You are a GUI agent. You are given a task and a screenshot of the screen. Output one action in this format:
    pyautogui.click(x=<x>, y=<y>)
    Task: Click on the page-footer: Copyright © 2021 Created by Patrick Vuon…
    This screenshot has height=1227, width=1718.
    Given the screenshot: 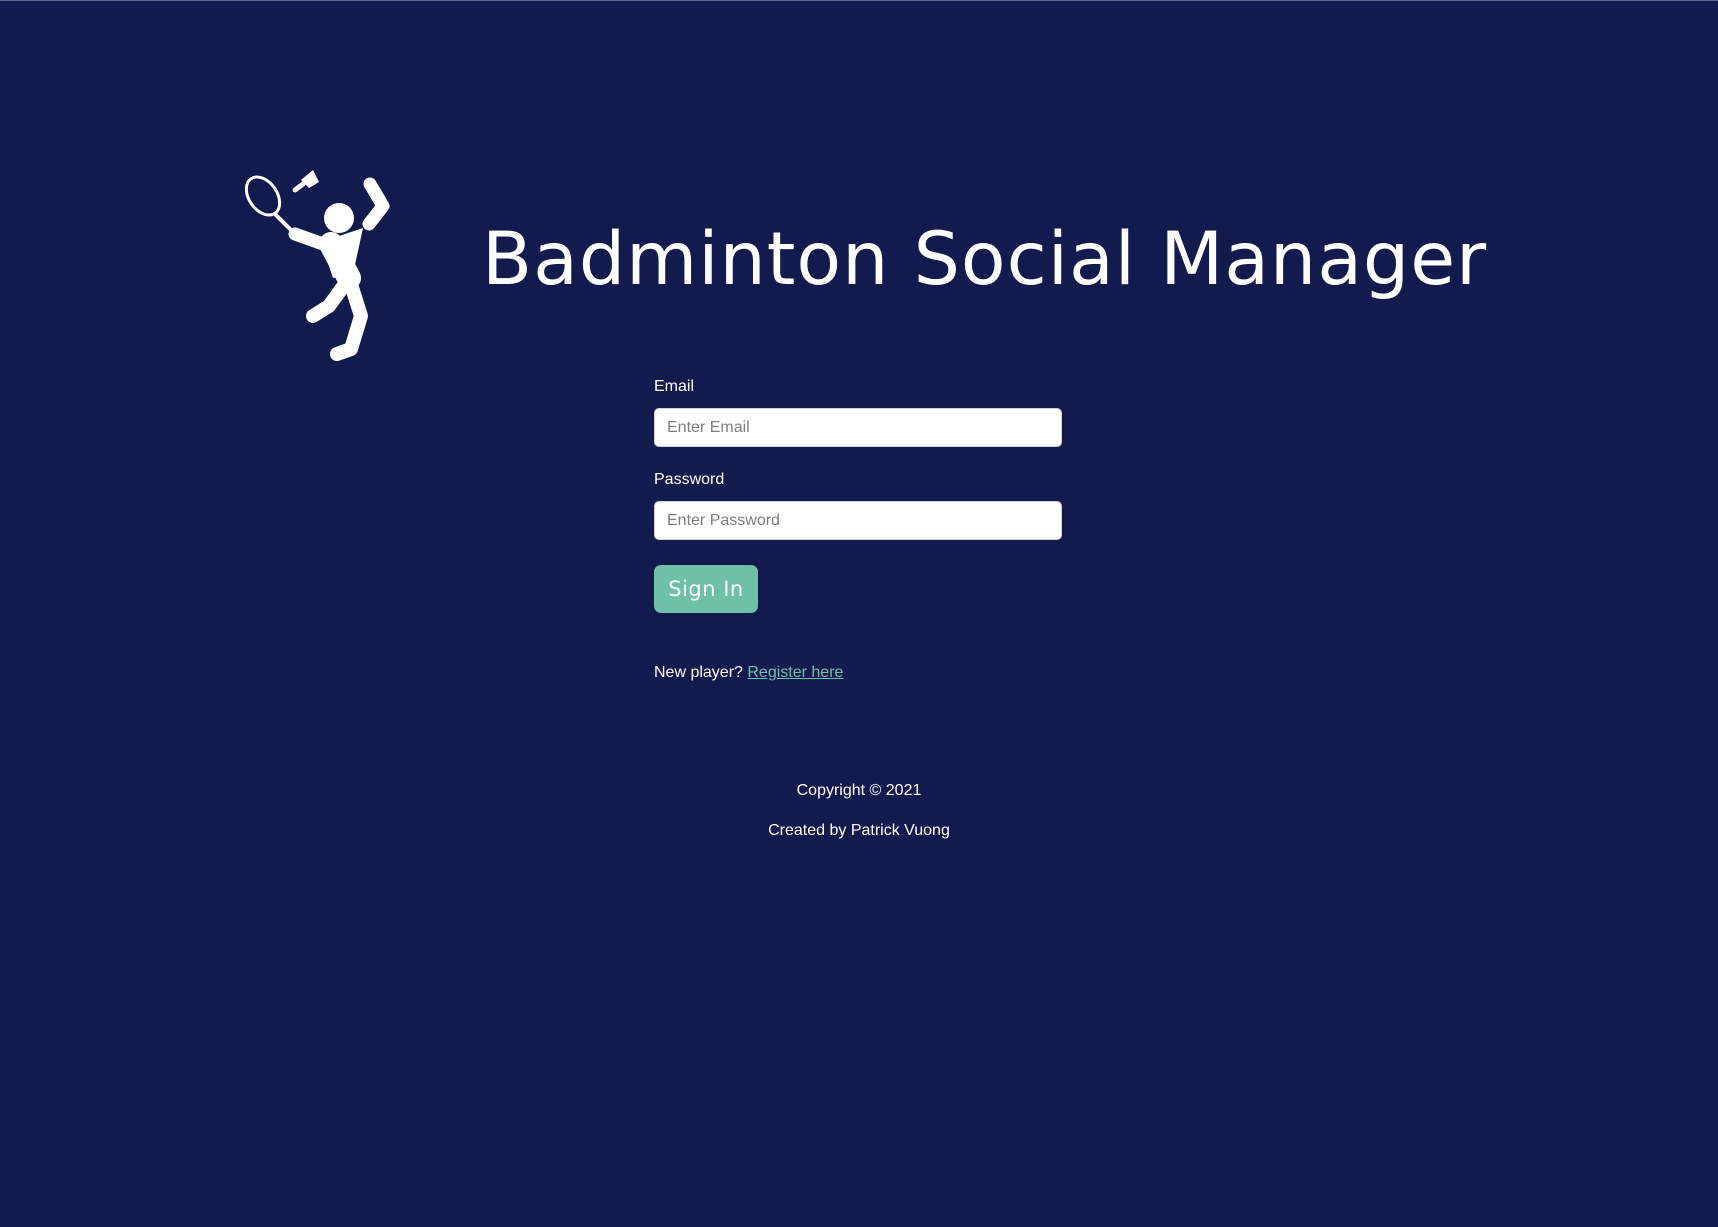 What is the action you would take?
    pyautogui.click(x=859, y=821)
    